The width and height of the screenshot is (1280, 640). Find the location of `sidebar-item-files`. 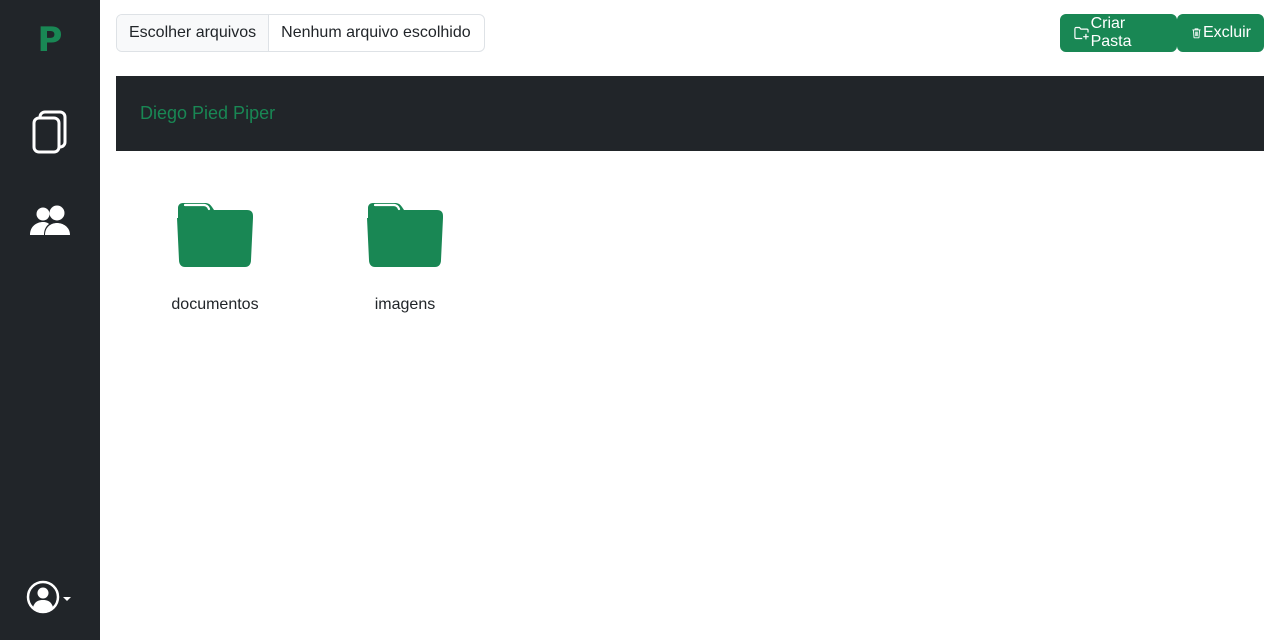

sidebar-item-files is located at coordinates (50, 132).